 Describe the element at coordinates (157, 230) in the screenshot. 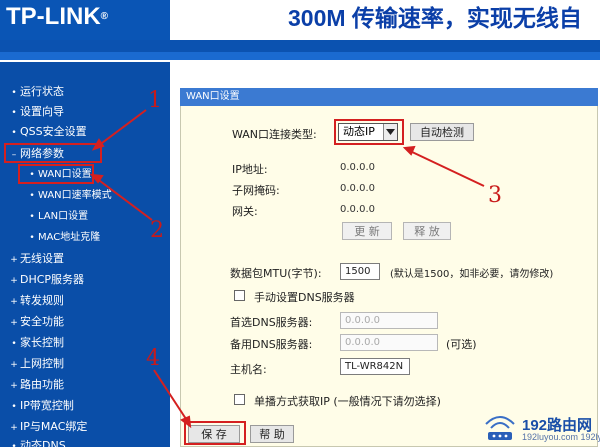

I see `annotation-number-2: 2` at that location.